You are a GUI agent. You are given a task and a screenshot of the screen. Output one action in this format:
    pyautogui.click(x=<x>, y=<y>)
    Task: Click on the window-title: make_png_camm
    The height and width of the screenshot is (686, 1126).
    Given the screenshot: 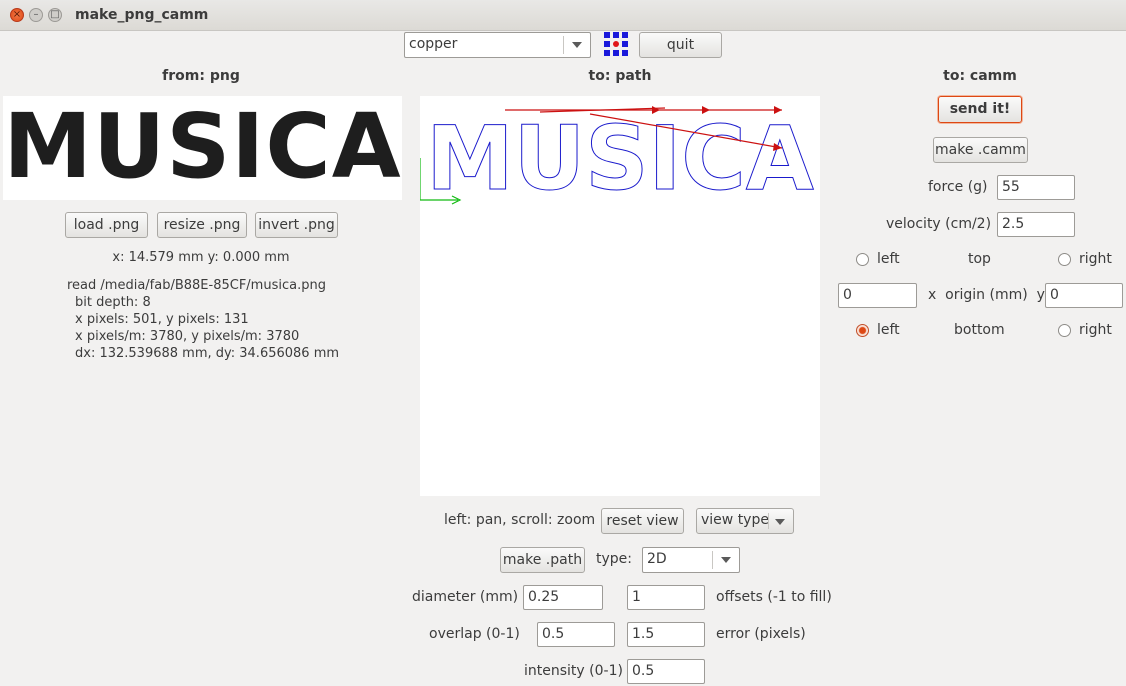 What is the action you would take?
    pyautogui.click(x=142, y=15)
    